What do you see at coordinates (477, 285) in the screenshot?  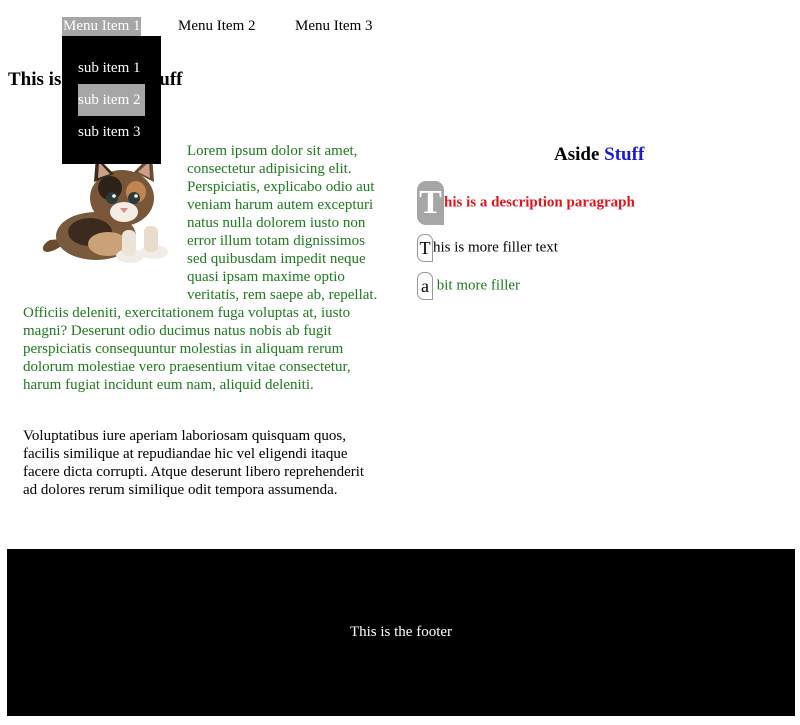 I see `filler-text: bit more filler` at bounding box center [477, 285].